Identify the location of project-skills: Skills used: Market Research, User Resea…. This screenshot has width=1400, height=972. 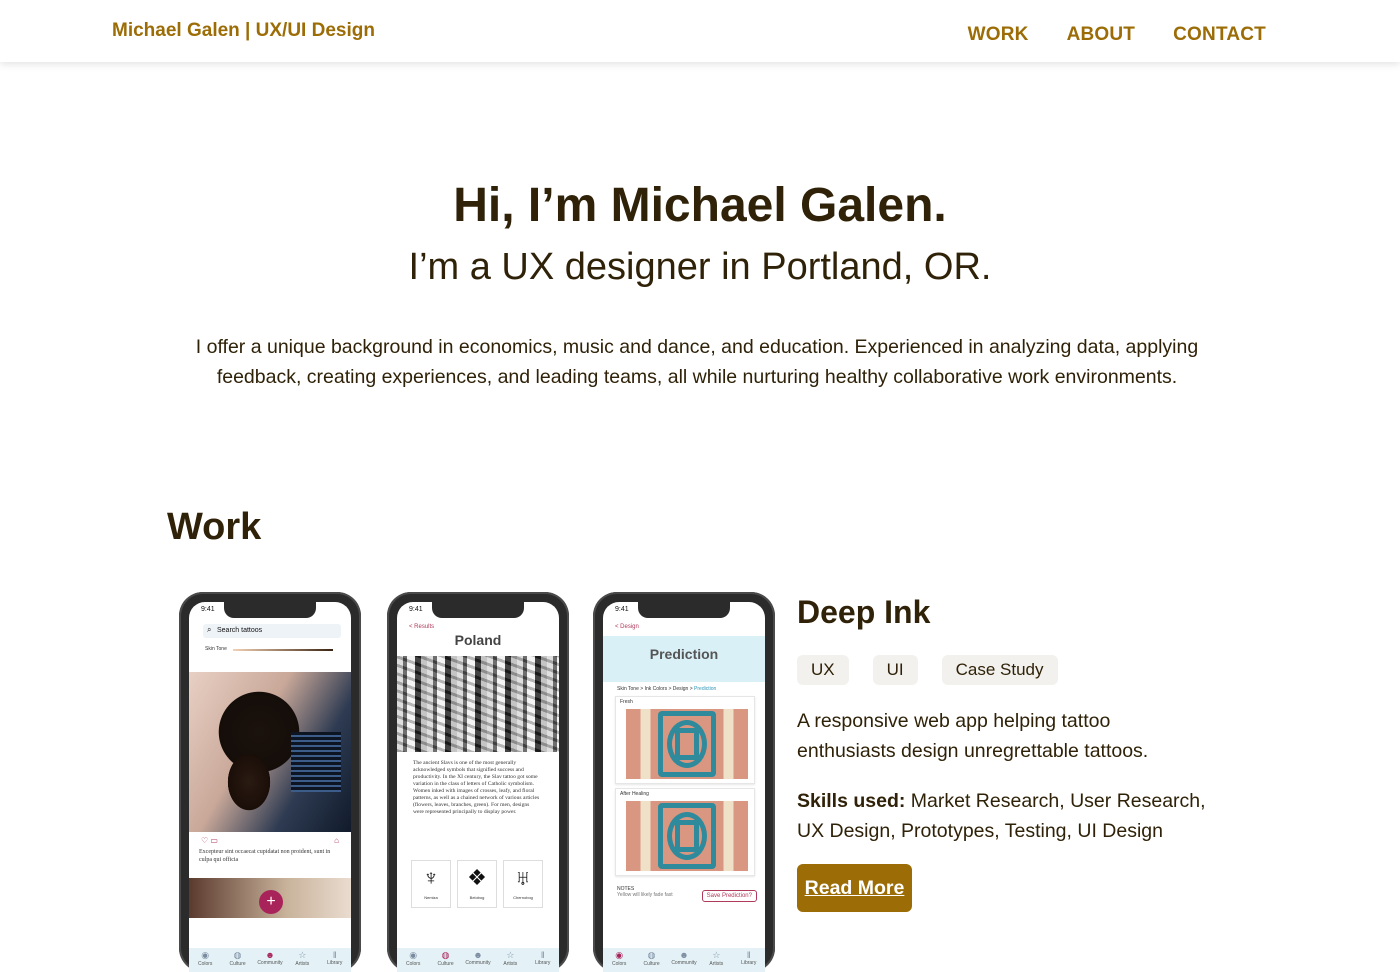
(1007, 816).